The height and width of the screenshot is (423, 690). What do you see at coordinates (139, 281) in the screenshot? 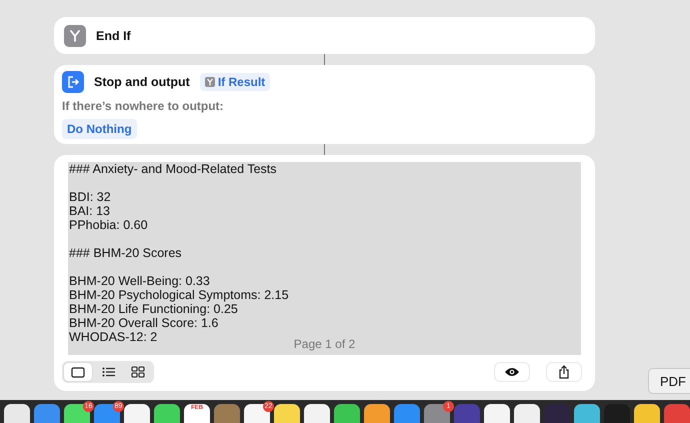
I see `document-line: BHM-20 Well-Being: 0.33` at bounding box center [139, 281].